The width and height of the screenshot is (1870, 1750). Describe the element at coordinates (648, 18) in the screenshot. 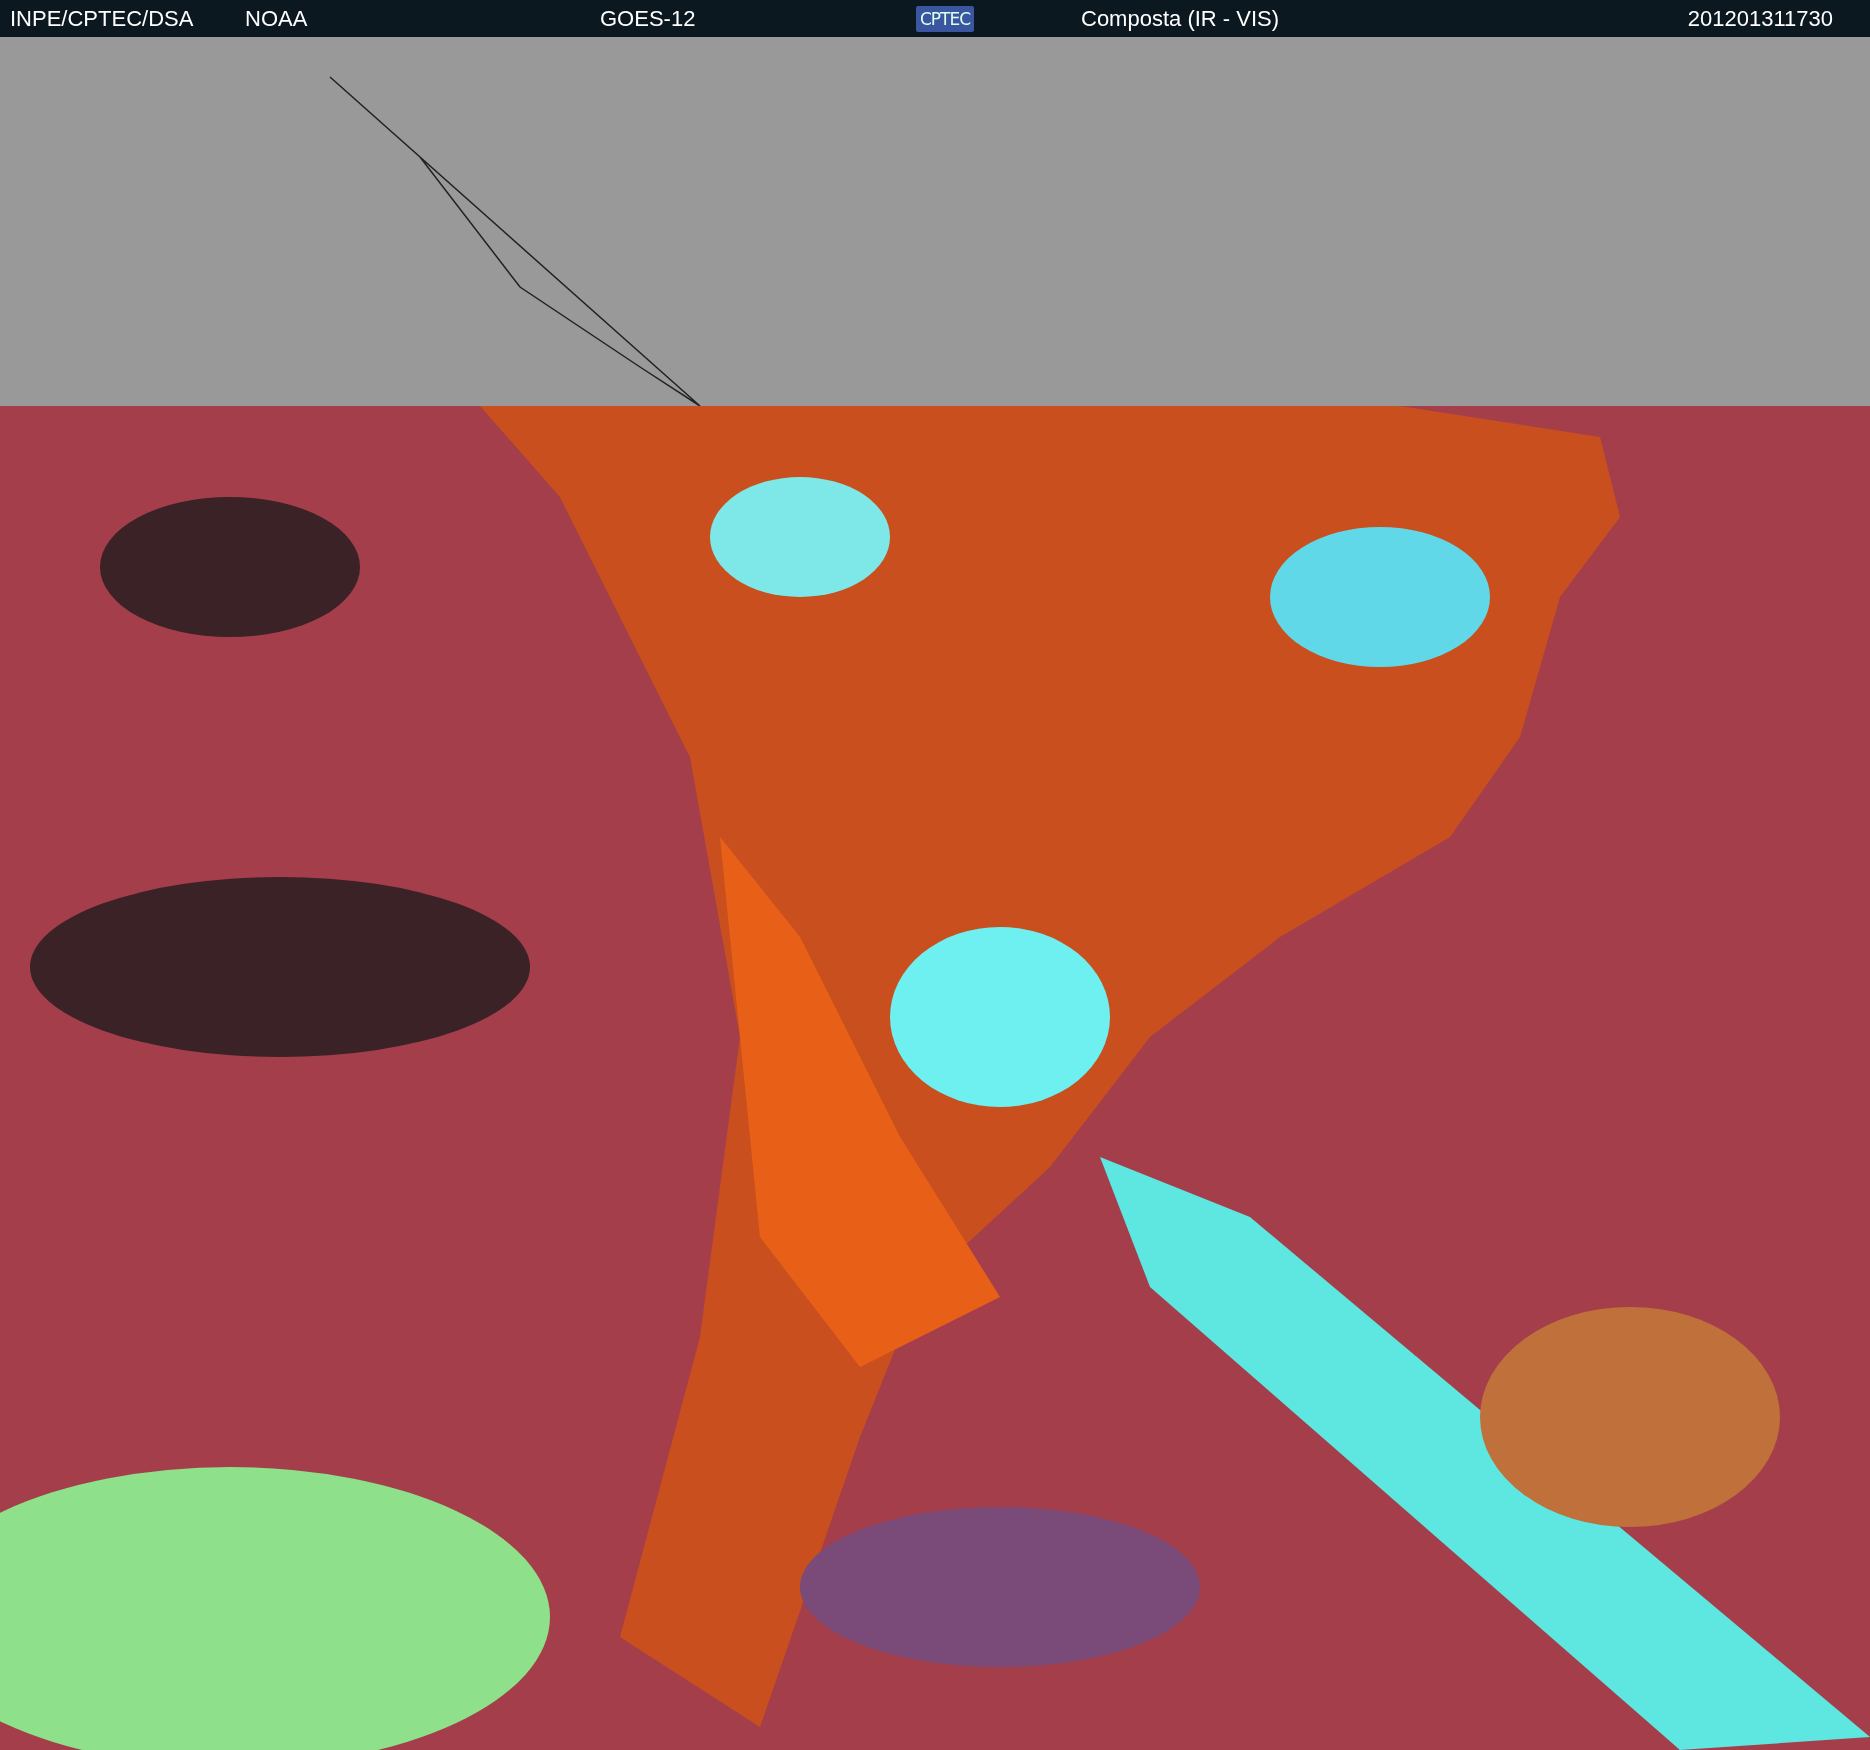

I see `satellite-label: GOES-12` at that location.